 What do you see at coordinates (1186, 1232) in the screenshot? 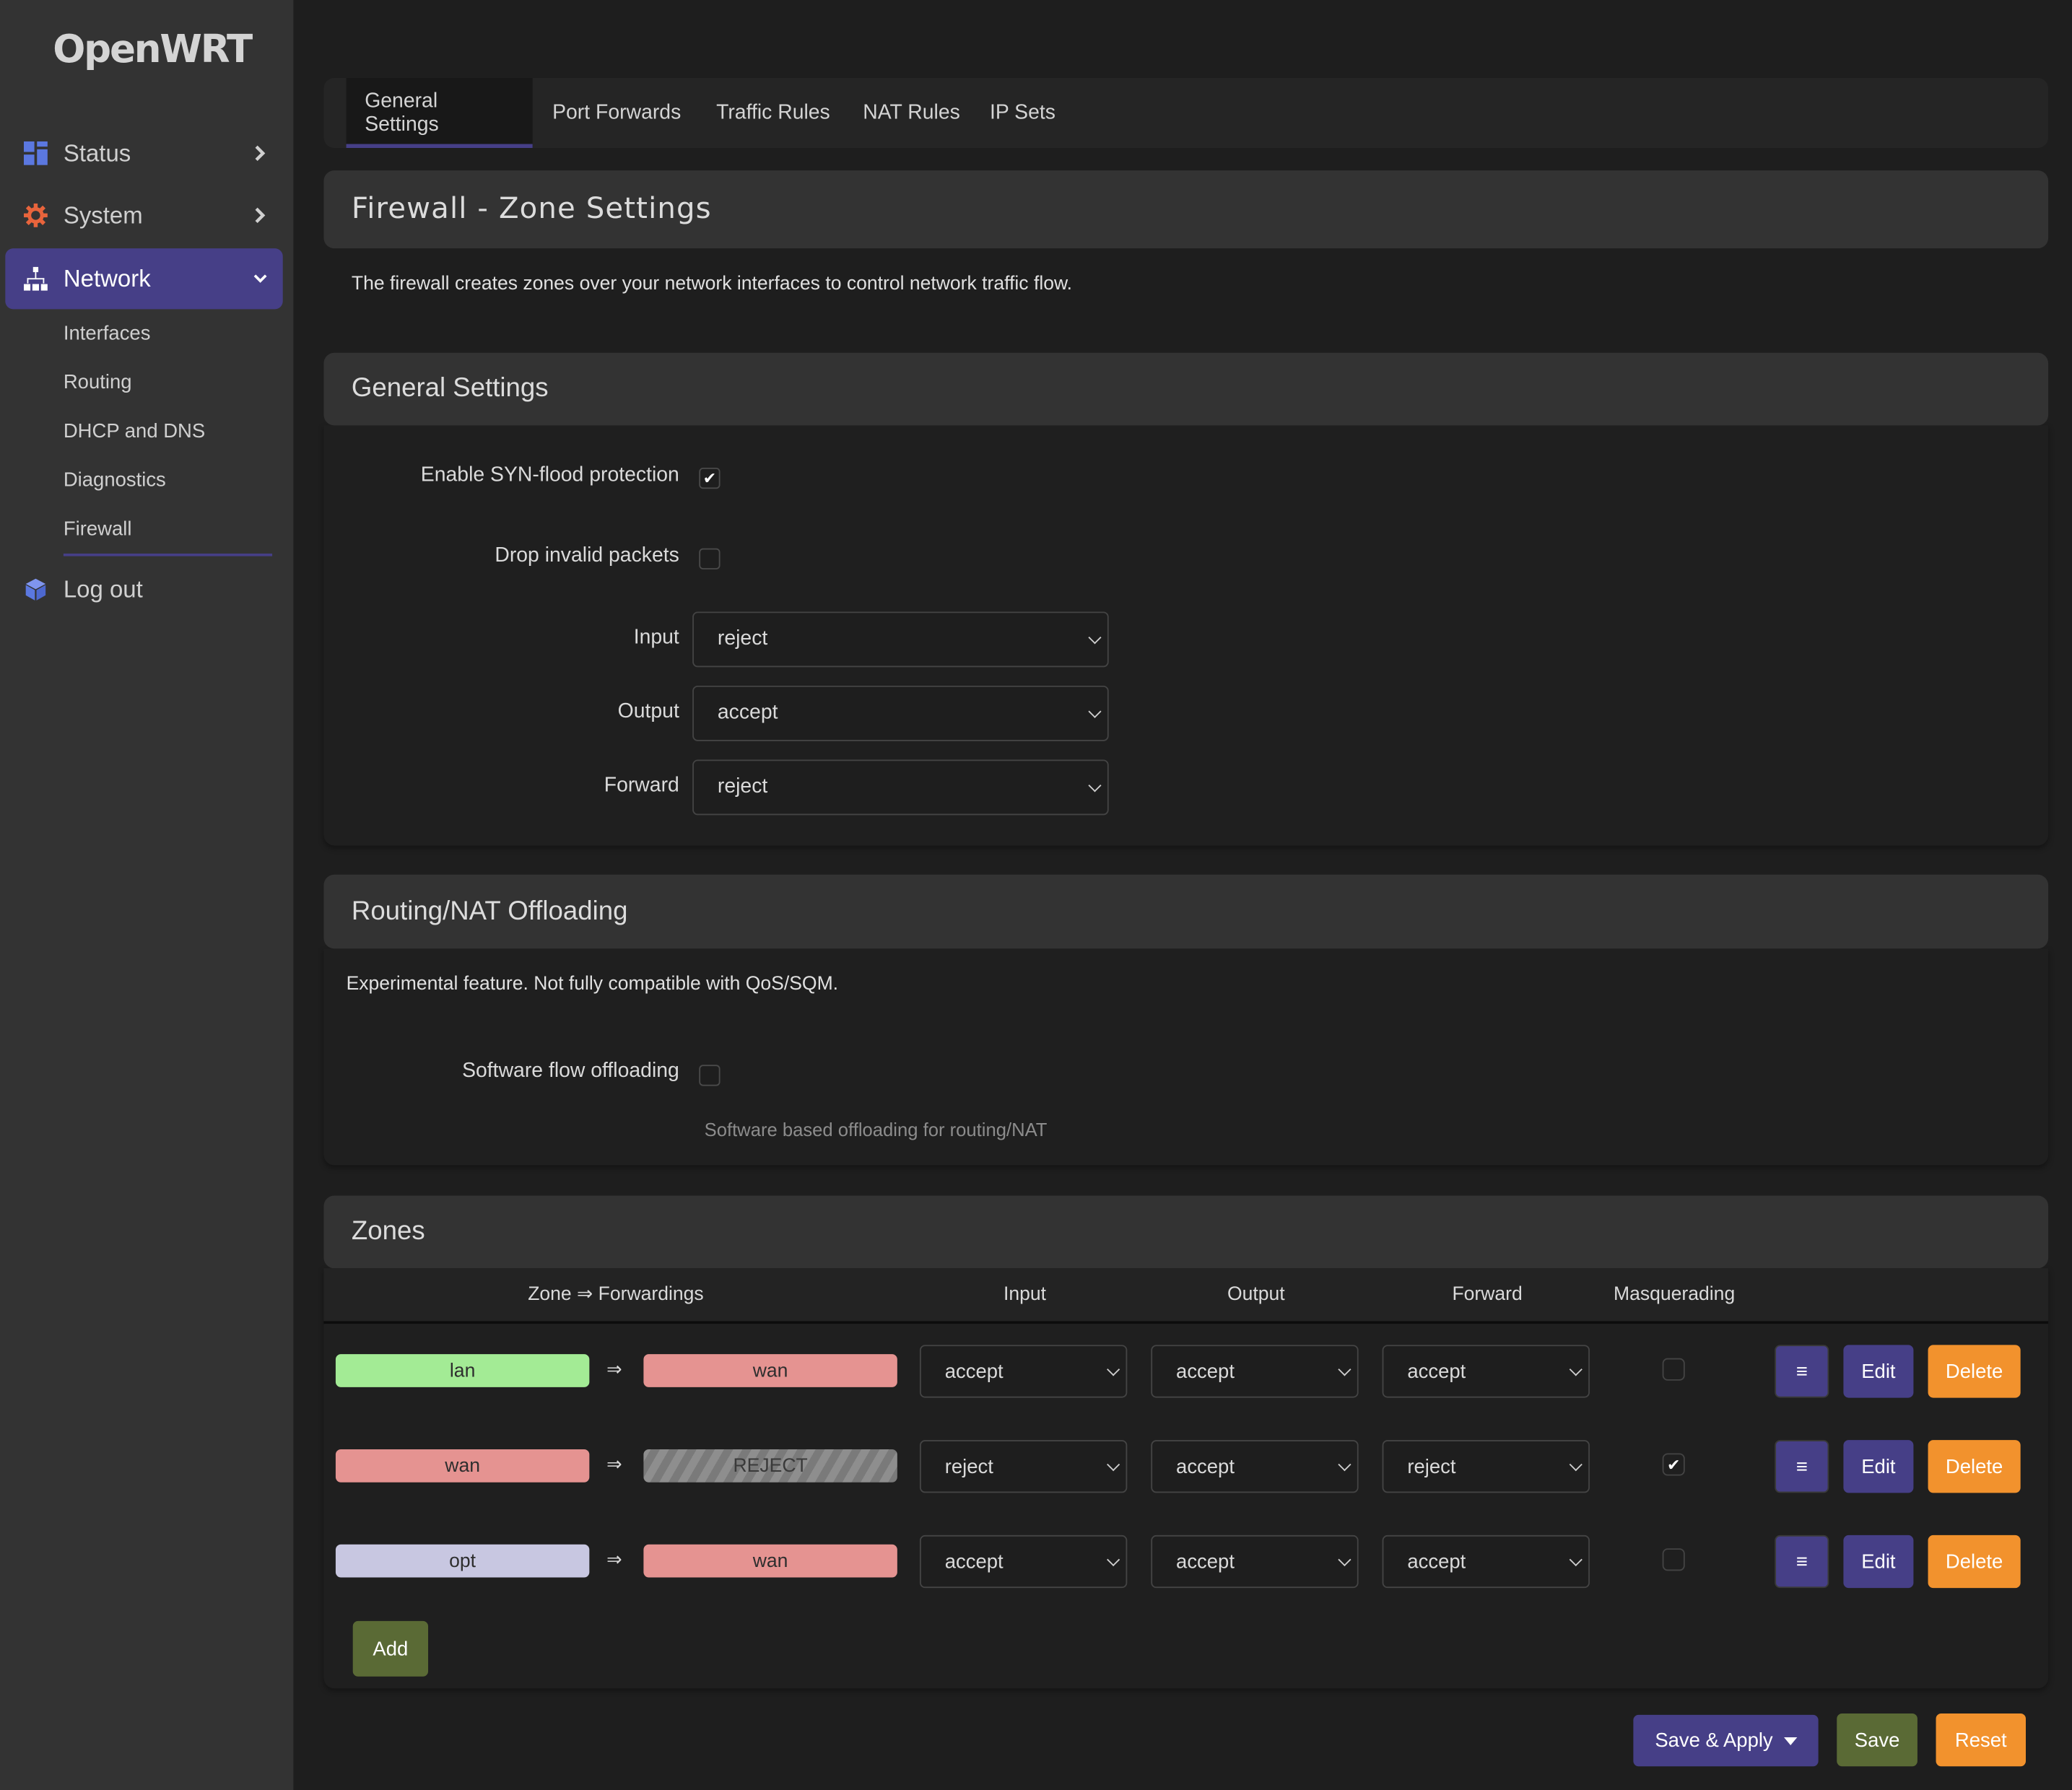
I see `section-title-zones: Zones` at bounding box center [1186, 1232].